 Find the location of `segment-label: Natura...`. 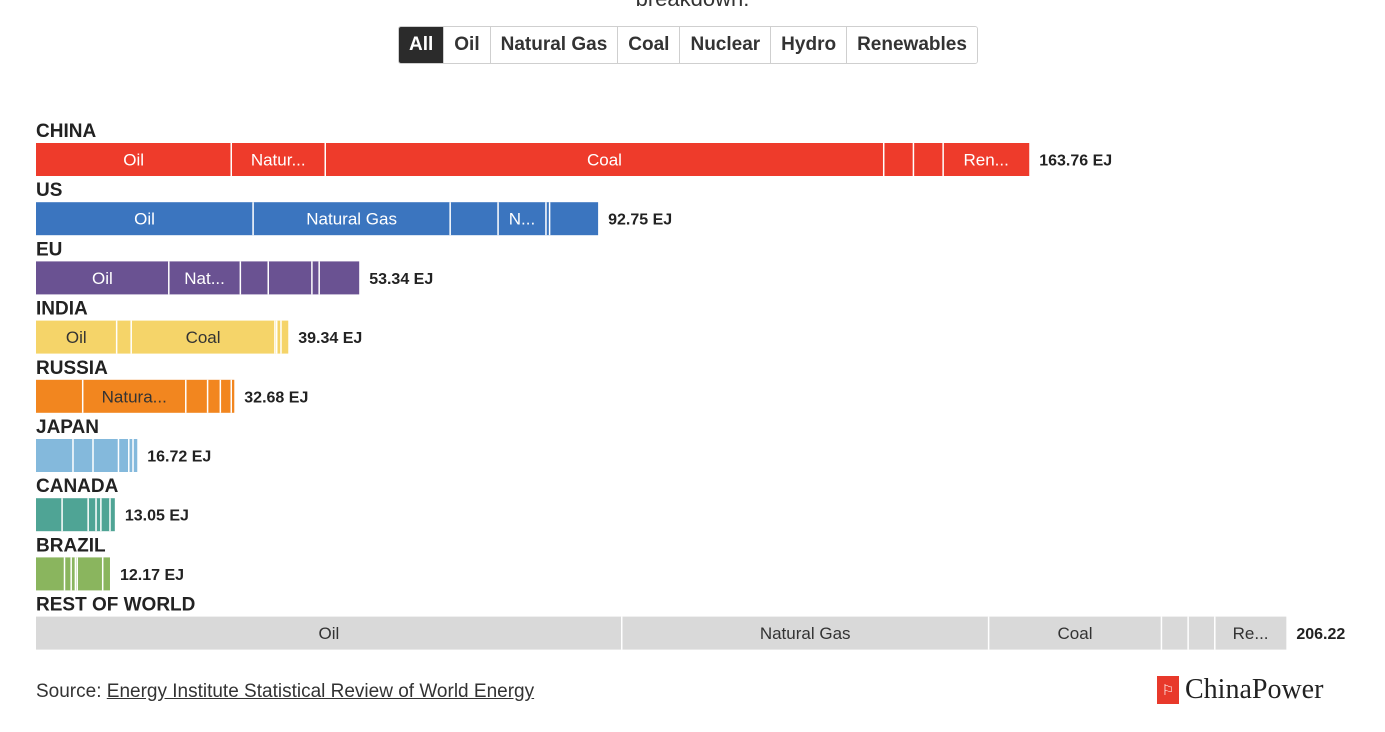

segment-label: Natura... is located at coordinates (134, 396).